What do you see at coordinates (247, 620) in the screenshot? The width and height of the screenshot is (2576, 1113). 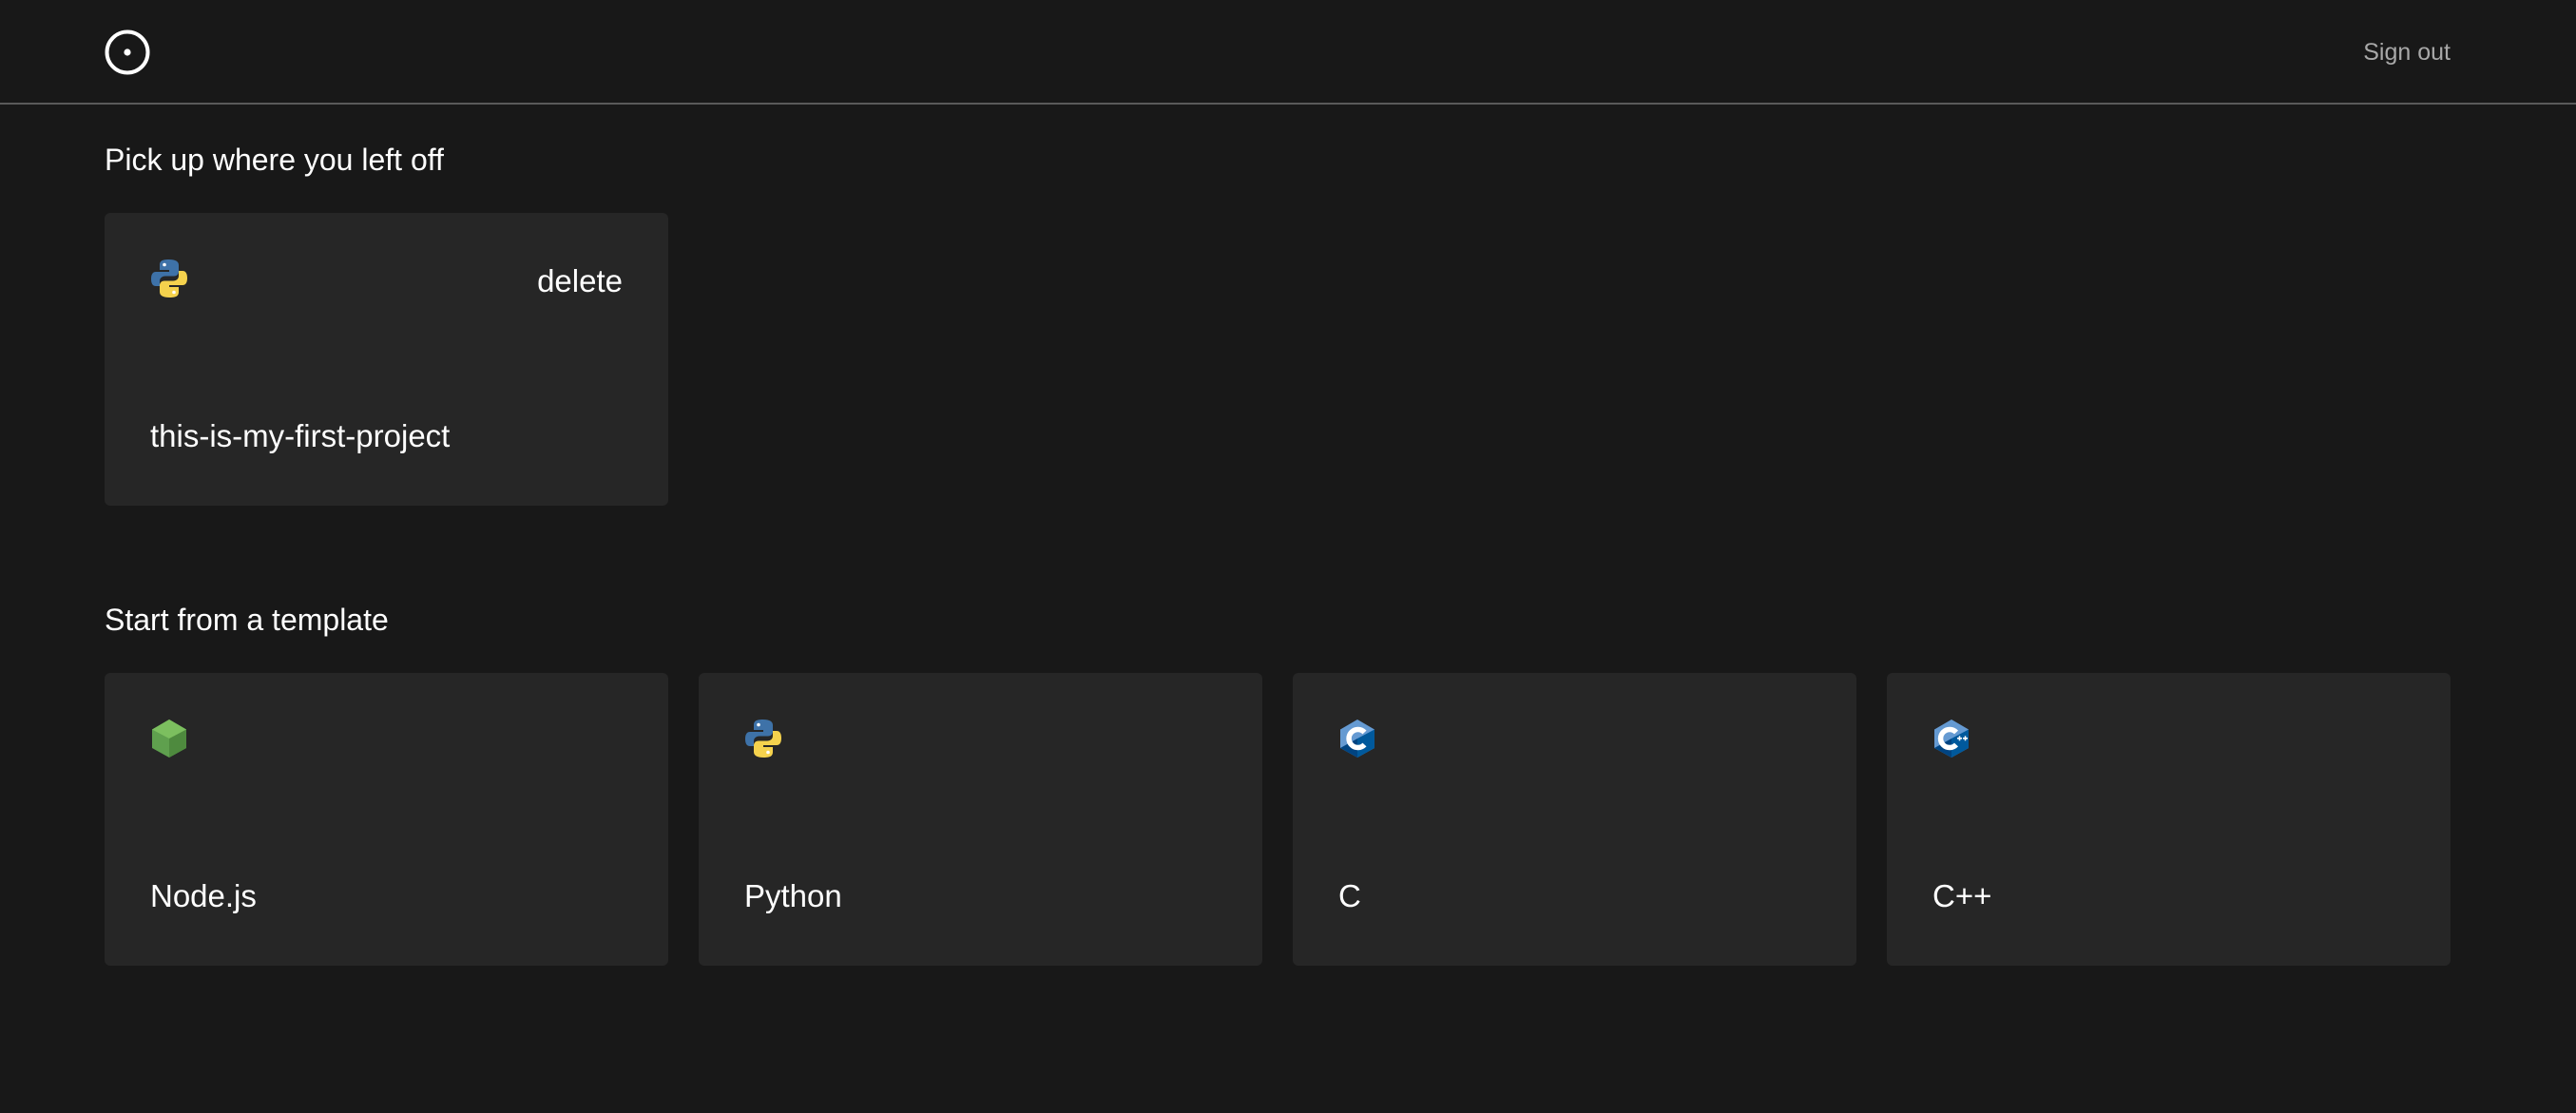 I see `templates-heading: Start from a template` at bounding box center [247, 620].